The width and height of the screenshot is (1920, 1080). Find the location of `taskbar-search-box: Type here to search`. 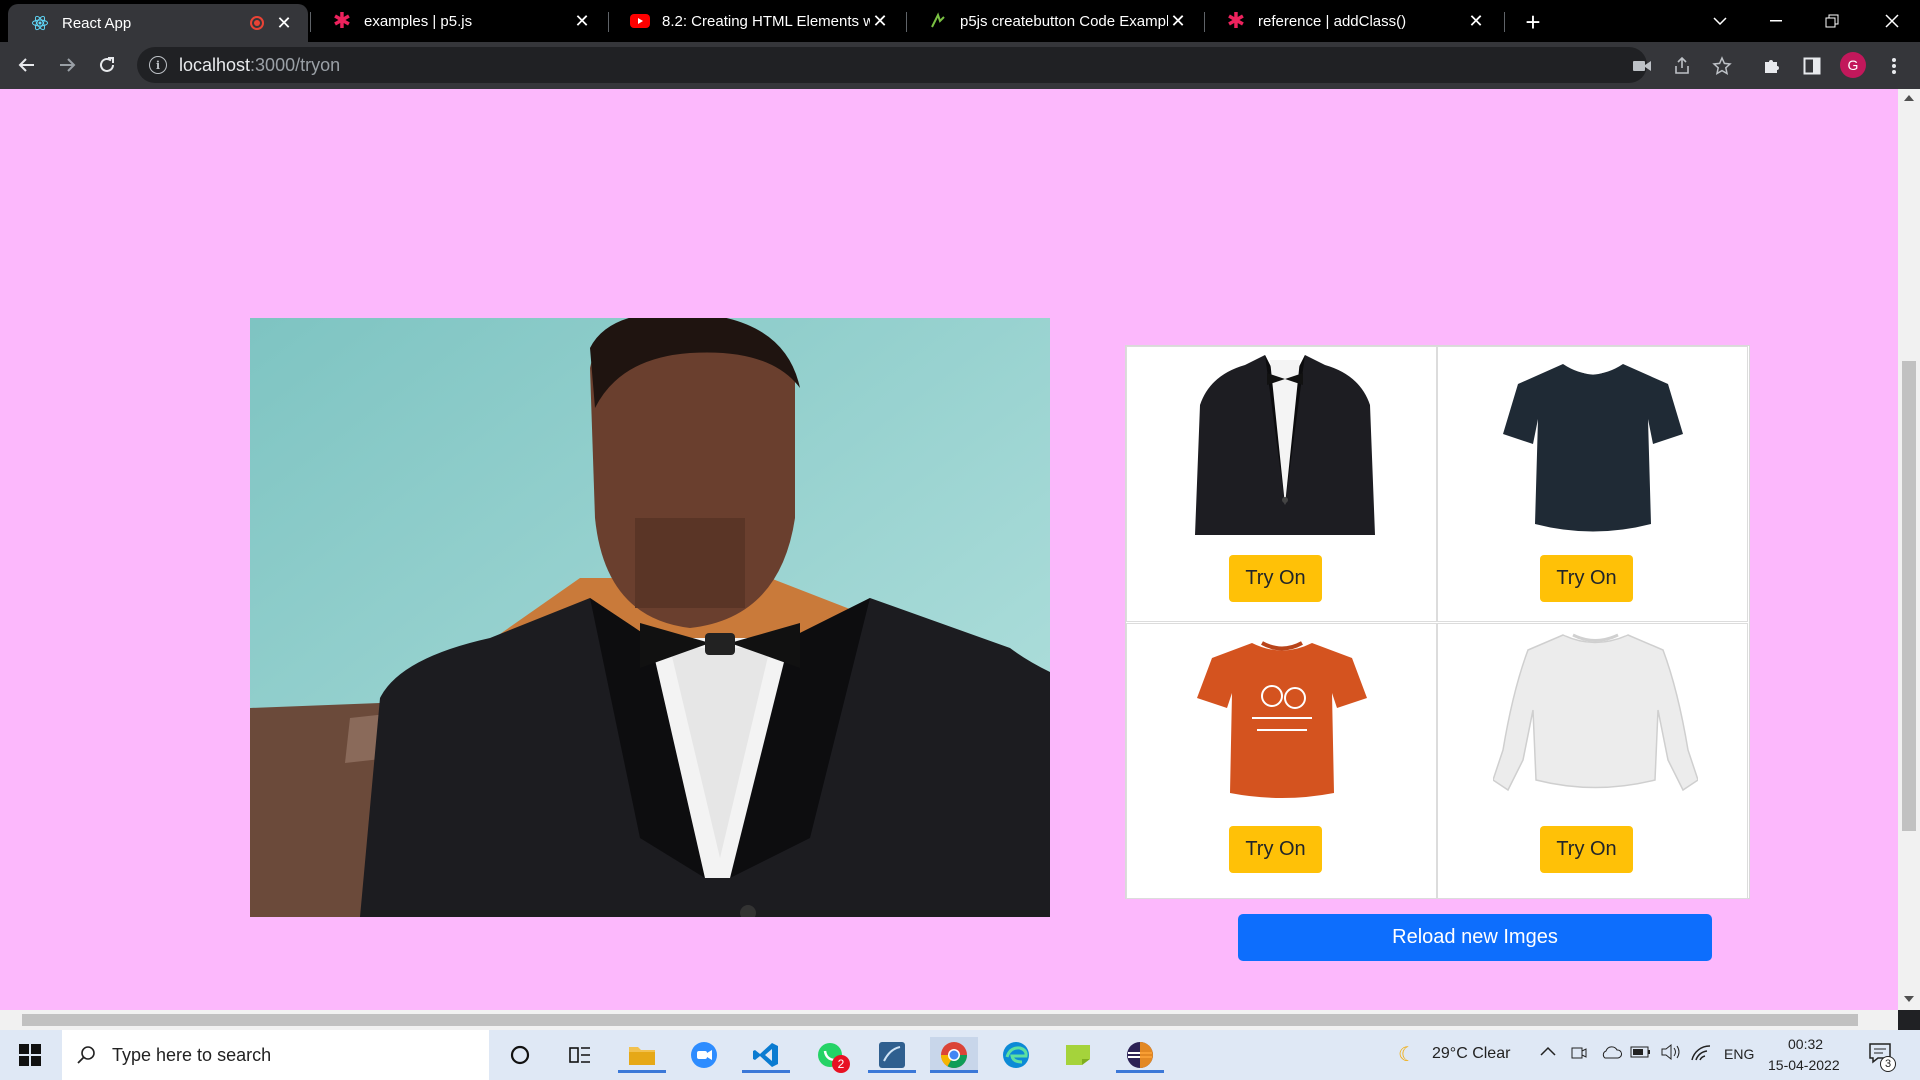

taskbar-search-box: Type here to search is located at coordinates (275, 1055).